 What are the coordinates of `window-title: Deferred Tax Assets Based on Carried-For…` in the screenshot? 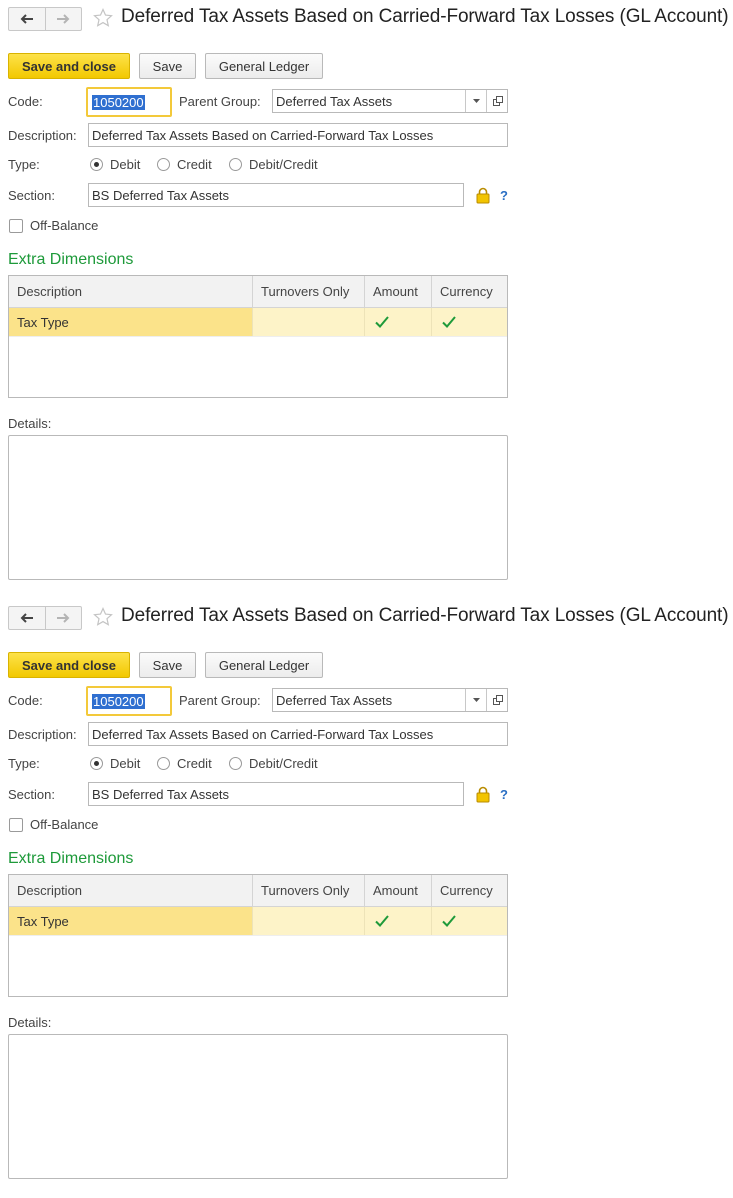 It's located at (425, 16).